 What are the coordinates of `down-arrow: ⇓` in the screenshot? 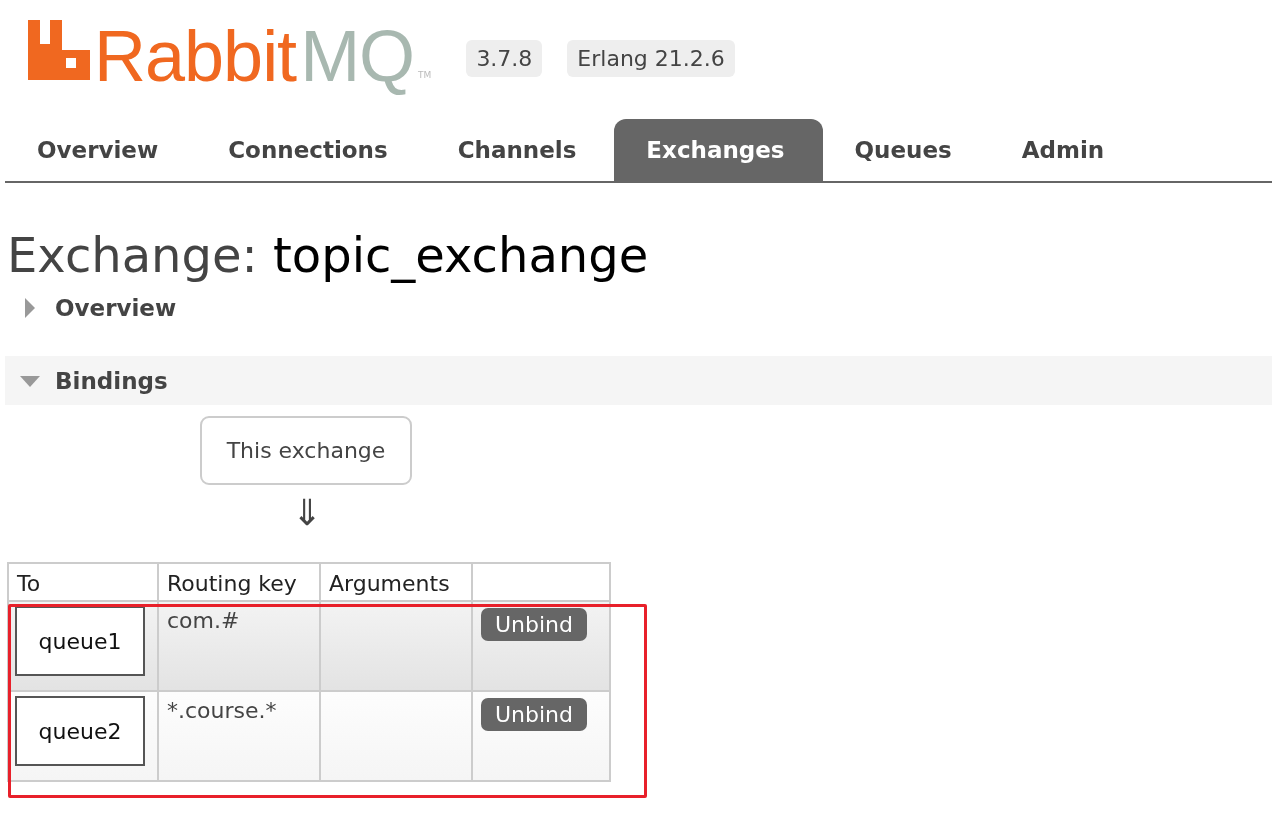 It's located at (307, 513).